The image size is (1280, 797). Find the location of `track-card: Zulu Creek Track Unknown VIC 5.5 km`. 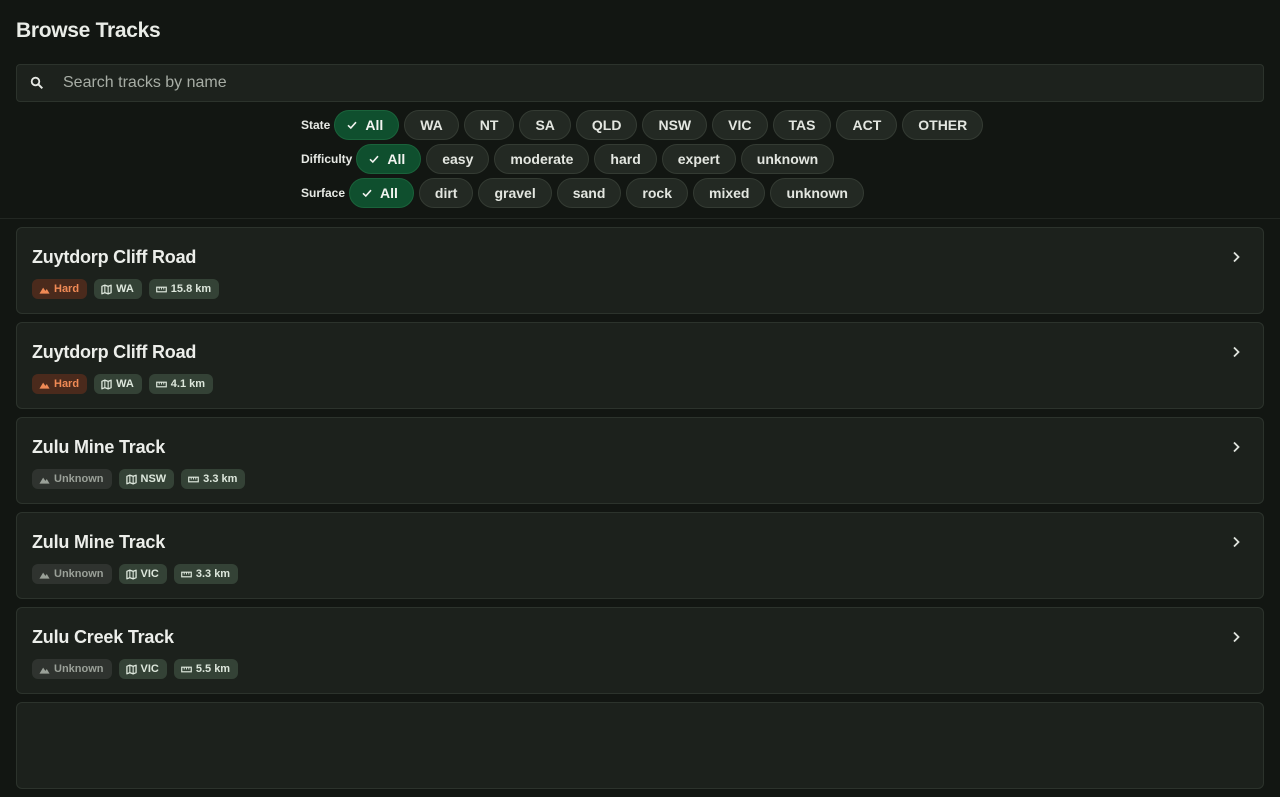

track-card: Zulu Creek Track Unknown VIC 5.5 km is located at coordinates (640, 650).